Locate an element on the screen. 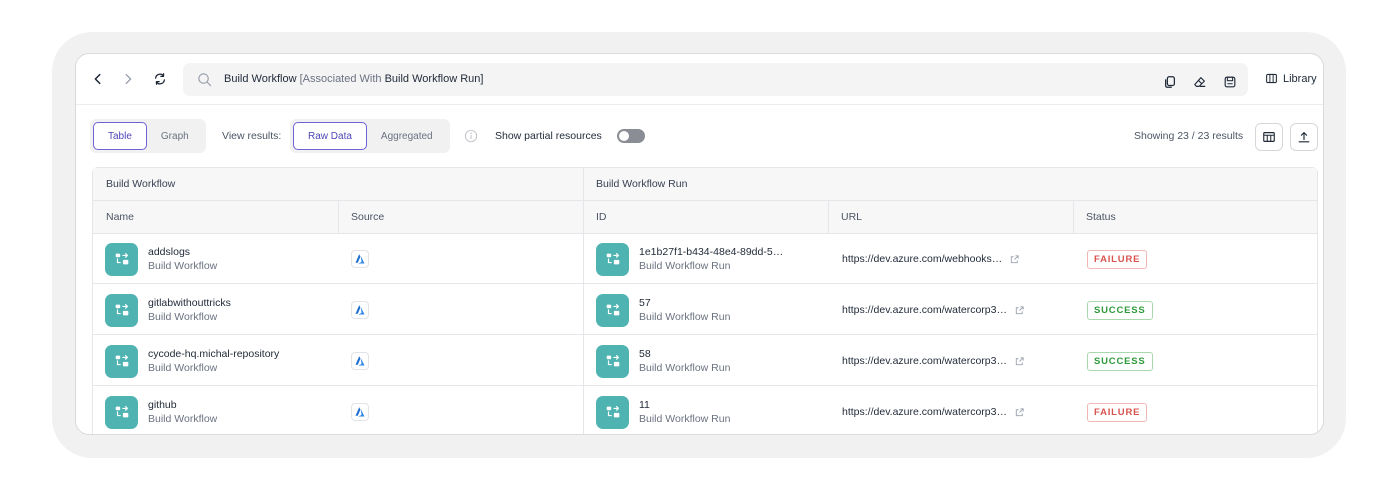 The height and width of the screenshot is (488, 1400). eraser-icon is located at coordinates (1200, 82).